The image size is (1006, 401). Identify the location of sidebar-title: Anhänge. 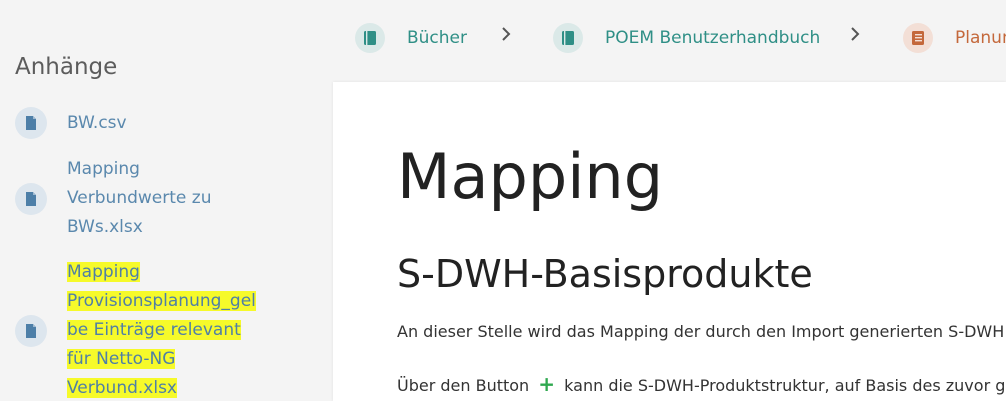
(66, 67).